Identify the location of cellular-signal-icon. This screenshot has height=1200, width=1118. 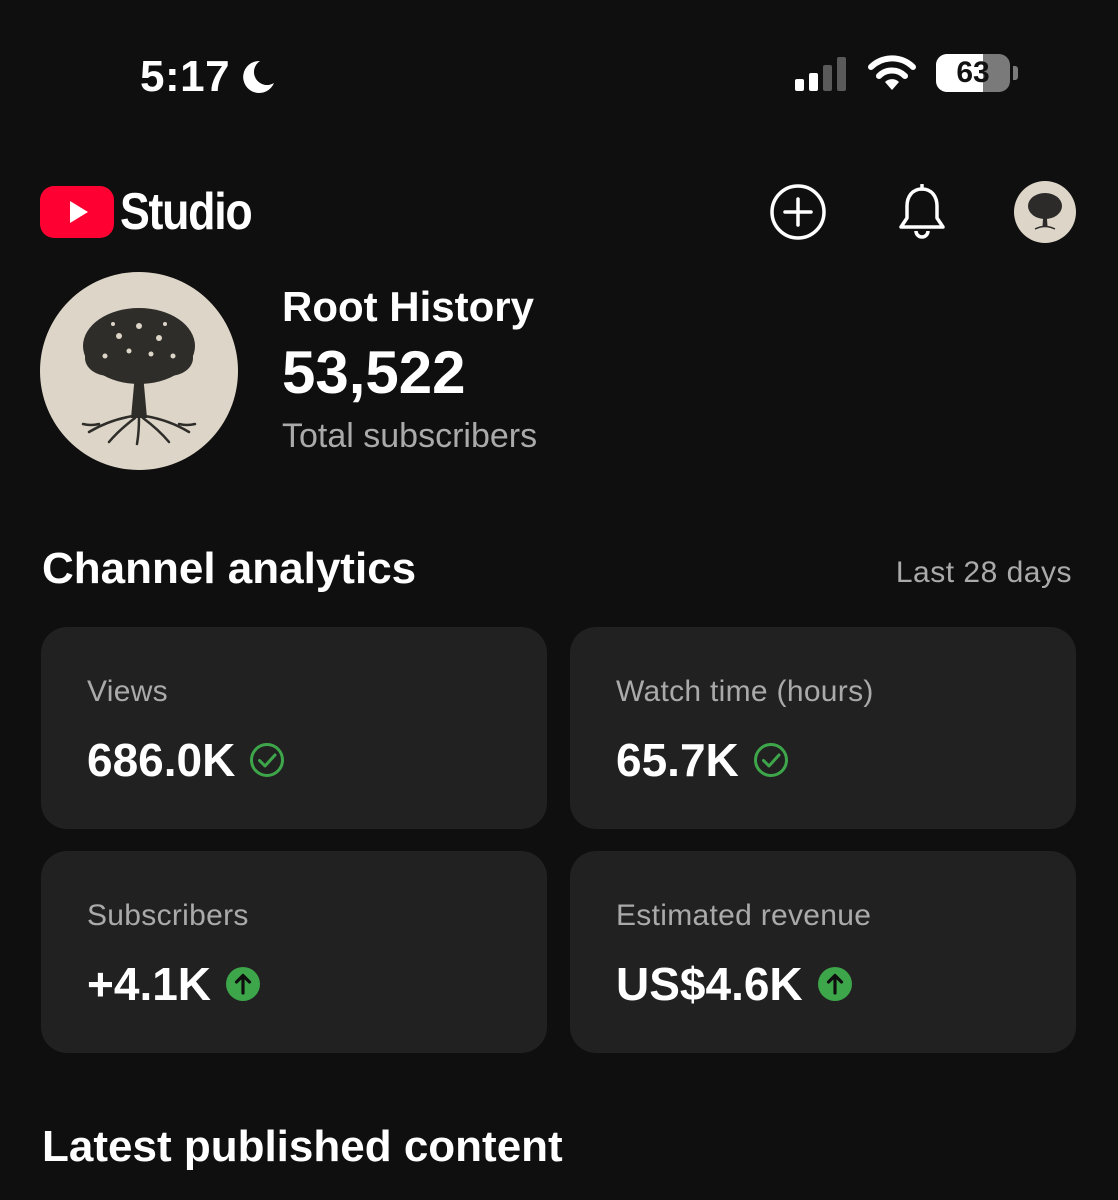
(820, 73).